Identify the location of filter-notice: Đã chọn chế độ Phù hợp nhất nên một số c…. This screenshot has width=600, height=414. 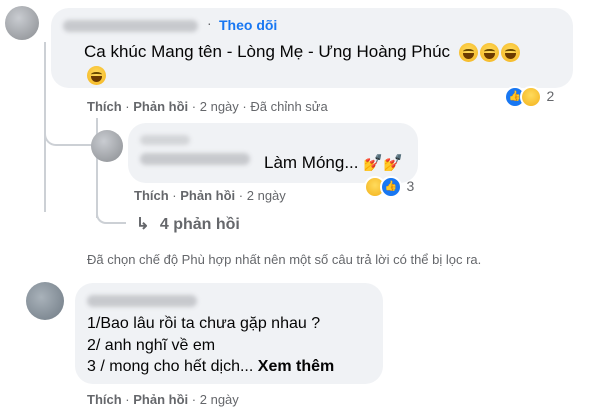
(284, 259).